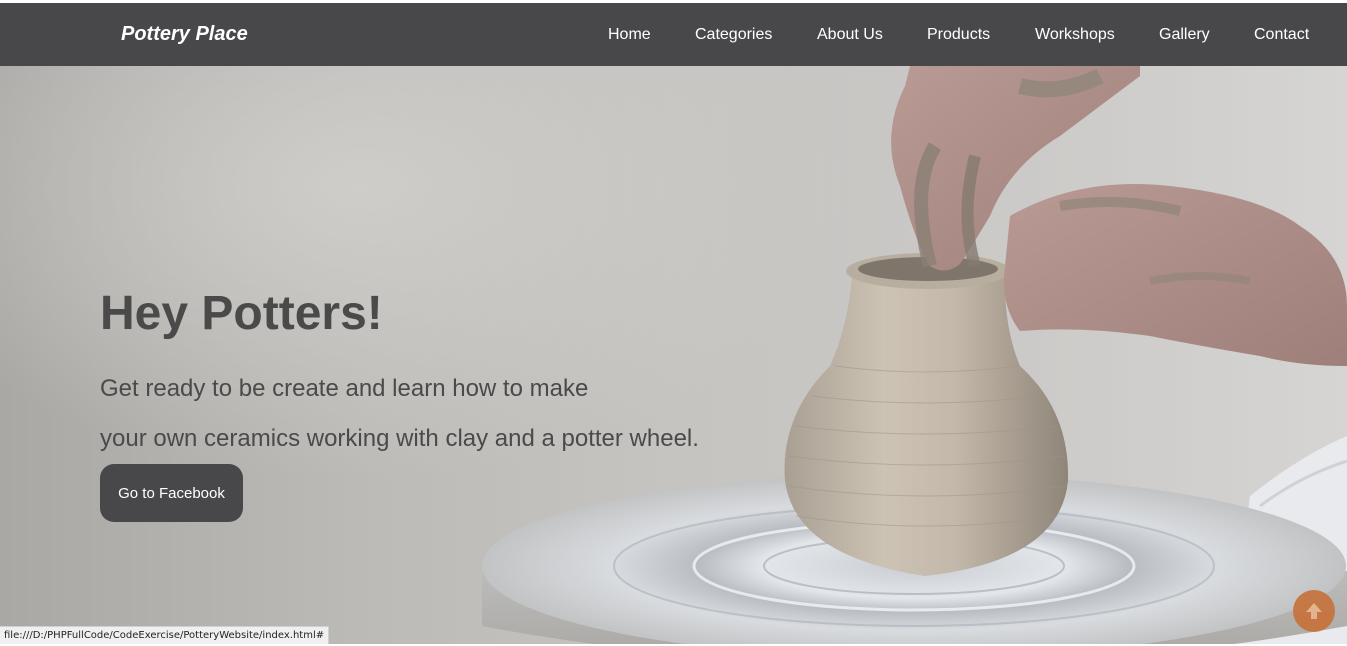 This screenshot has width=1347, height=646. Describe the element at coordinates (171, 493) in the screenshot. I see `go-to-facebook-button: Go to Facebook` at that location.